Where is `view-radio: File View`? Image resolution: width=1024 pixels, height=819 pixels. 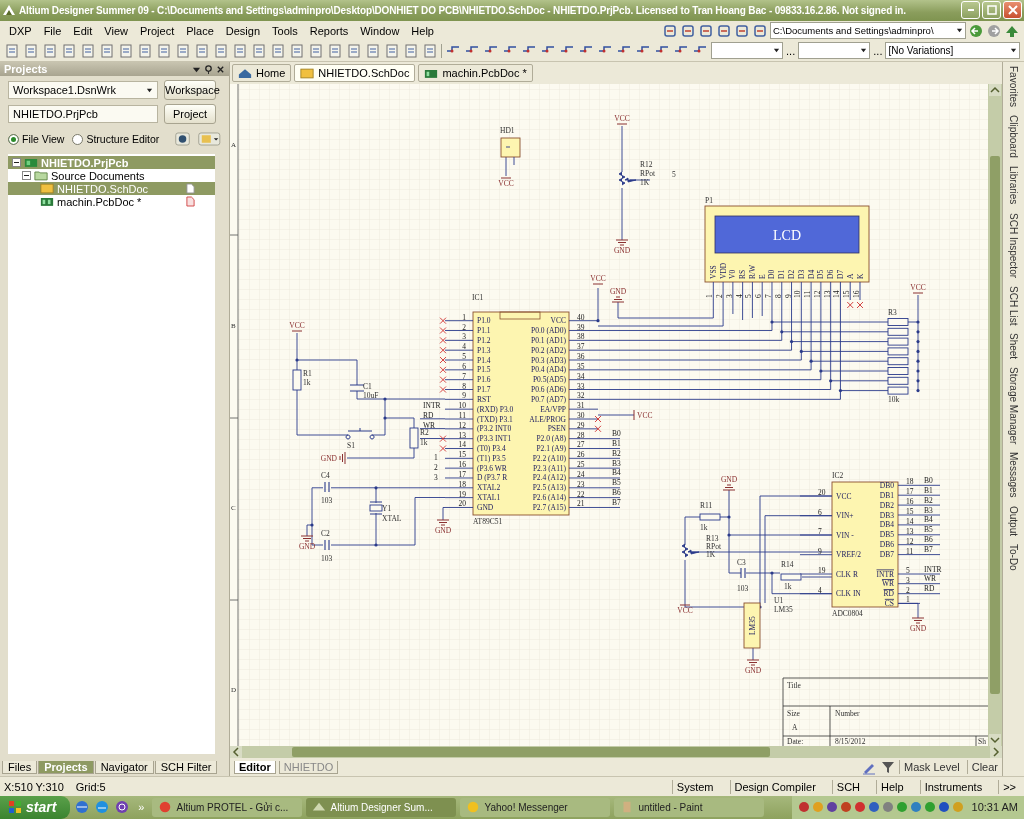
view-radio: File View is located at coordinates (36, 139).